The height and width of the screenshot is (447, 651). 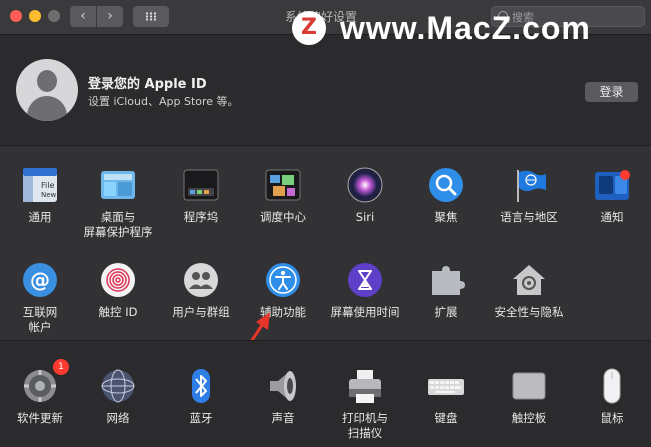 I want to click on mouse-icon, so click(x=612, y=386).